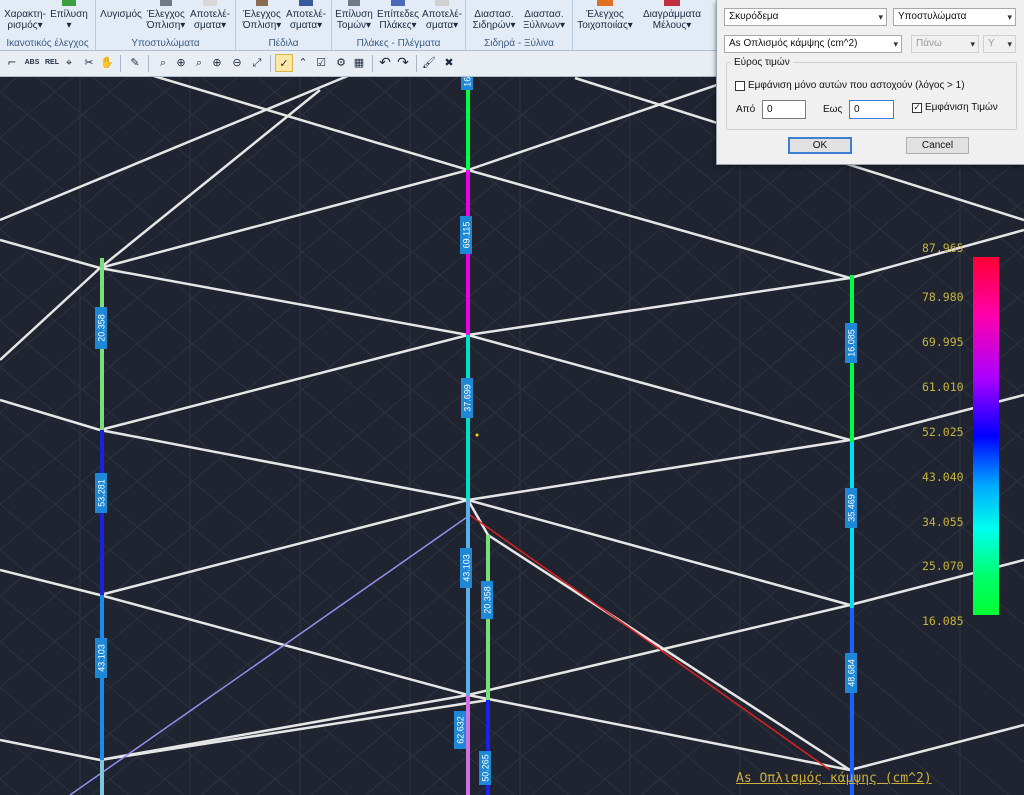  Describe the element at coordinates (945, 44) in the screenshot. I see `position-select: Πάνω ▾` at that location.